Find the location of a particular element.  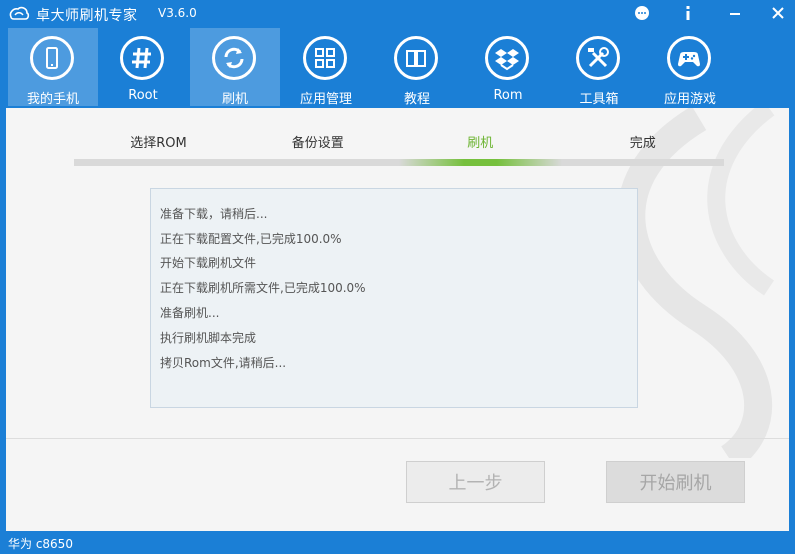

minimize-icon is located at coordinates (735, 13).